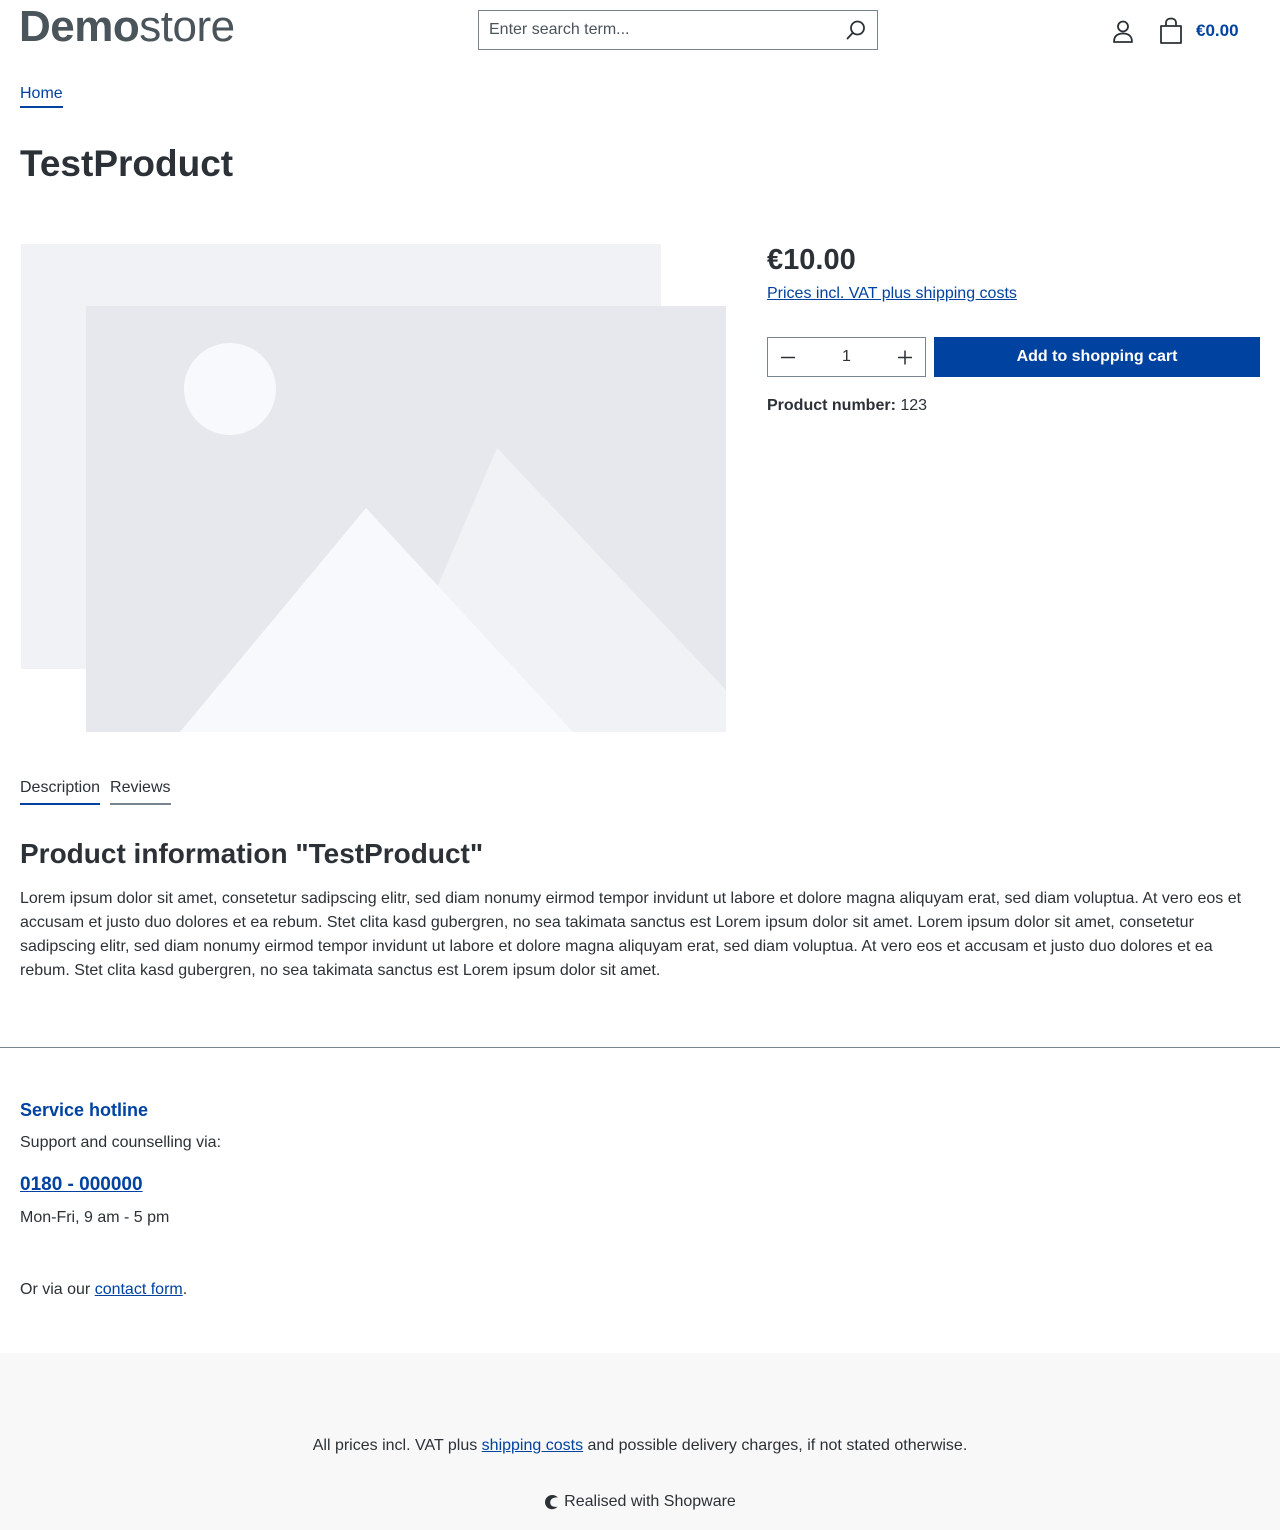 Image resolution: width=1280 pixels, height=1530 pixels. I want to click on product-tabs: Description Reviews, so click(95, 791).